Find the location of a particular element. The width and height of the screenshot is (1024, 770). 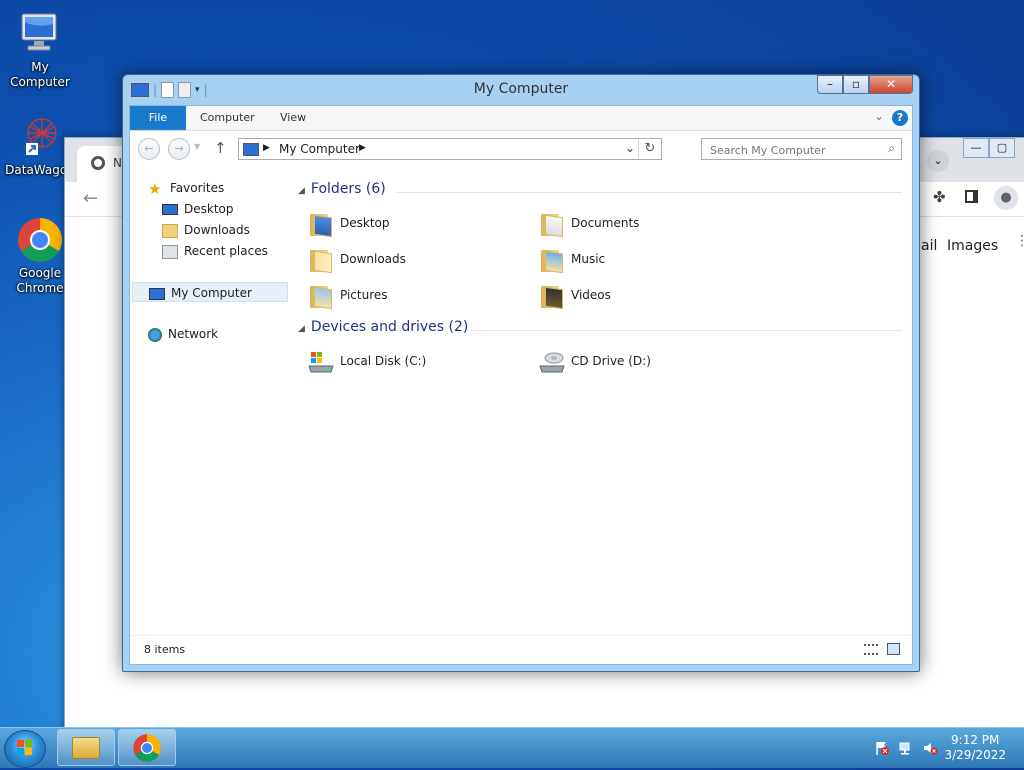

nav-item-label: Recent places is located at coordinates (226, 251).